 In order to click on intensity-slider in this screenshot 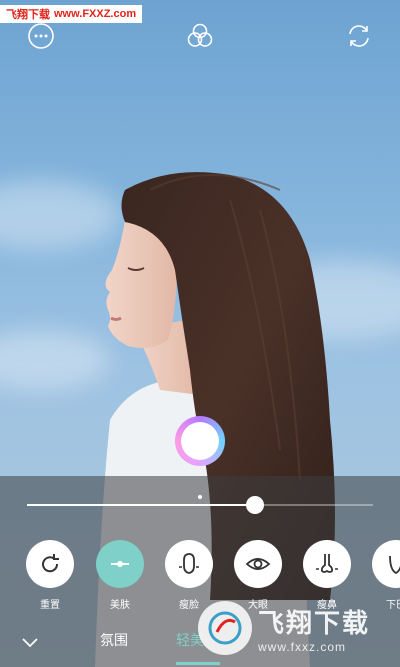, I will do `click(200, 504)`.